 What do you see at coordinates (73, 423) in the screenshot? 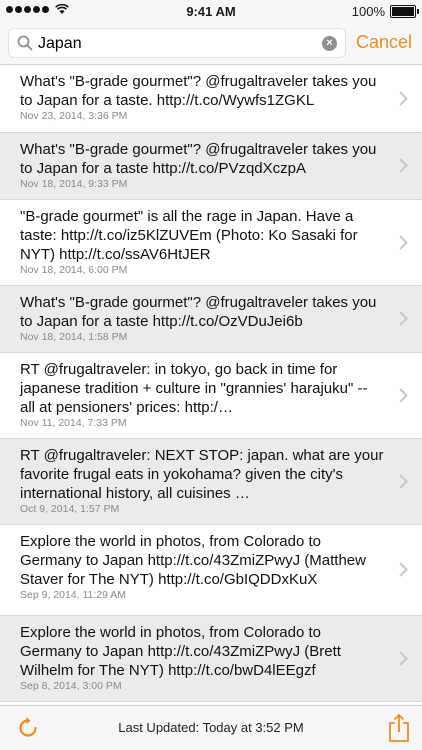
I see `tweet-date: Nov 11, 2014, 7:33 PM` at bounding box center [73, 423].